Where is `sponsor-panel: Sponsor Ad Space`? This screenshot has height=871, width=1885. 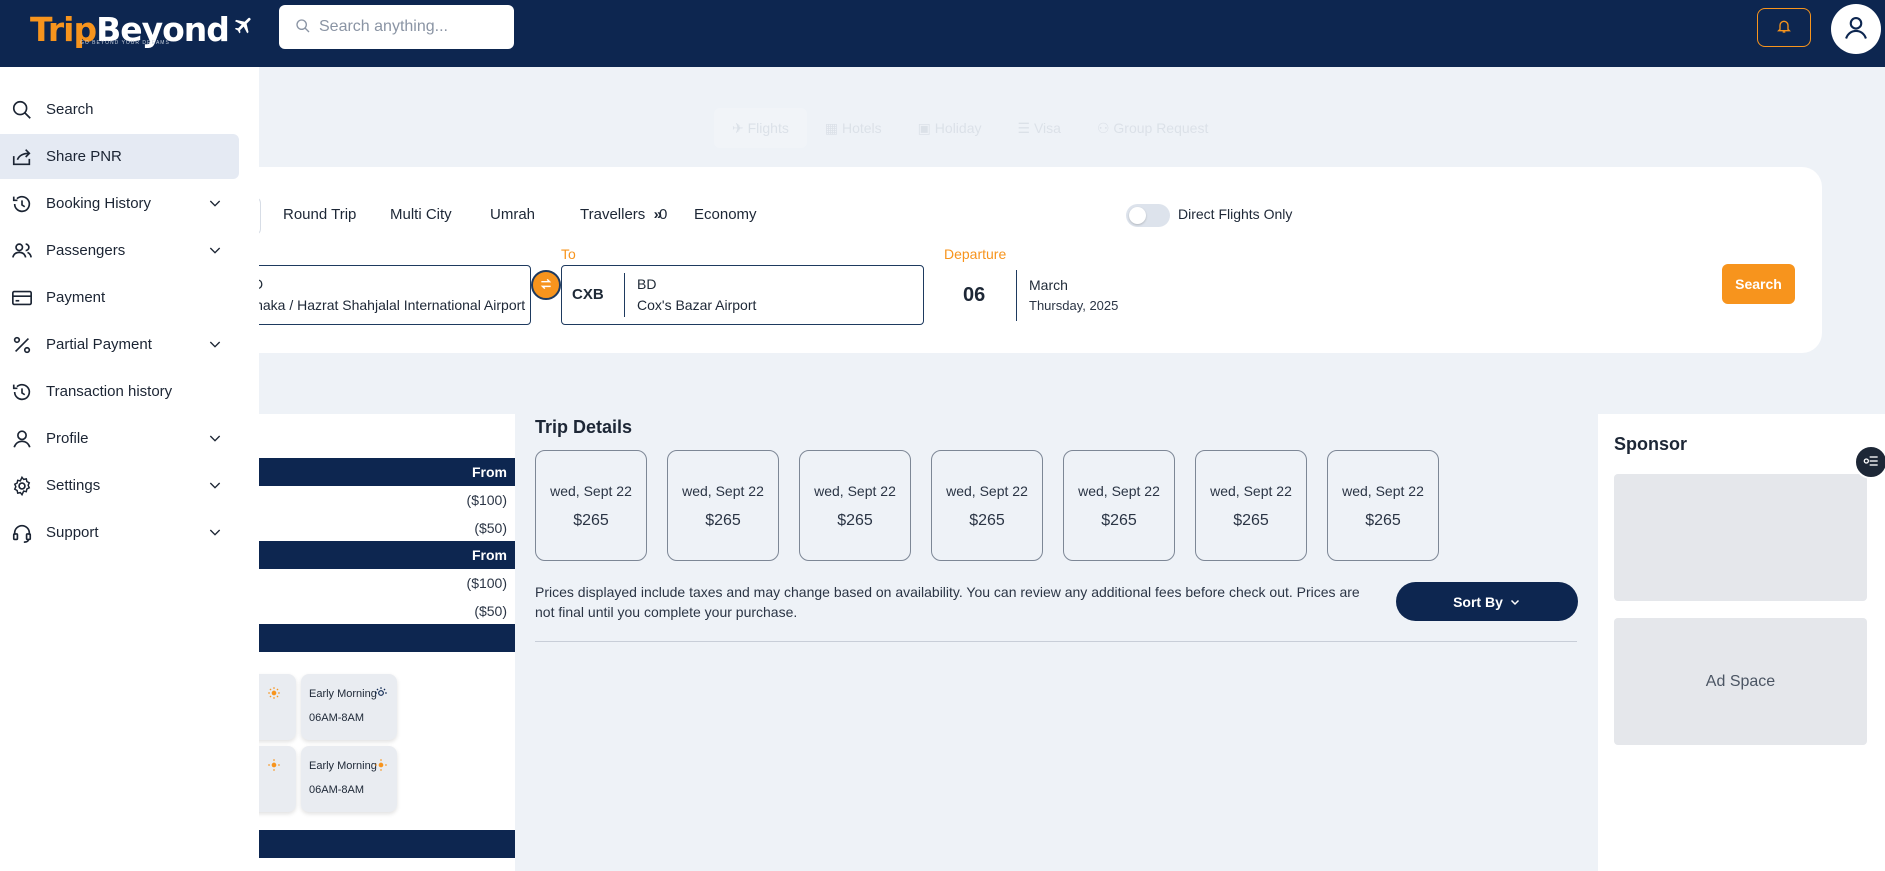
sponsor-panel: Sponsor Ad Space is located at coordinates (1741, 642).